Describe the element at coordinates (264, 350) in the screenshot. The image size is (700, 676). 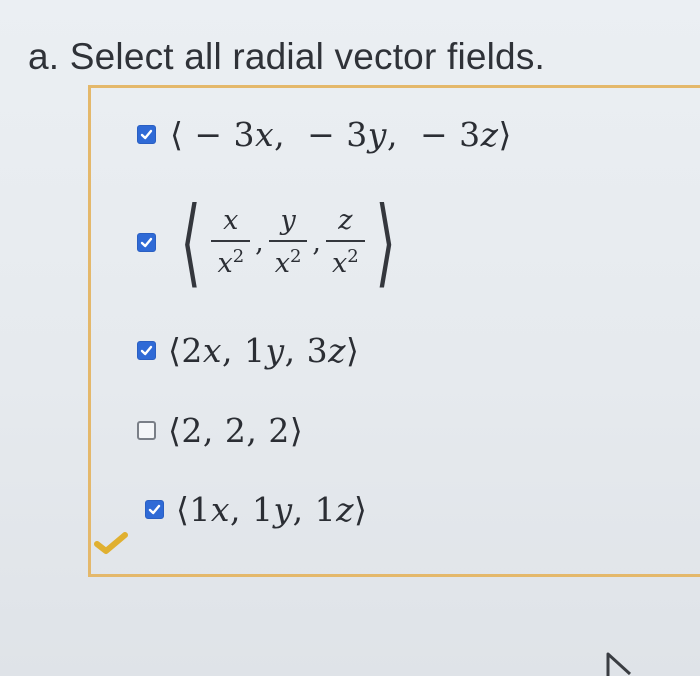
I see `option-3-expression: ⟨2x, 1y, 3z⟩` at that location.